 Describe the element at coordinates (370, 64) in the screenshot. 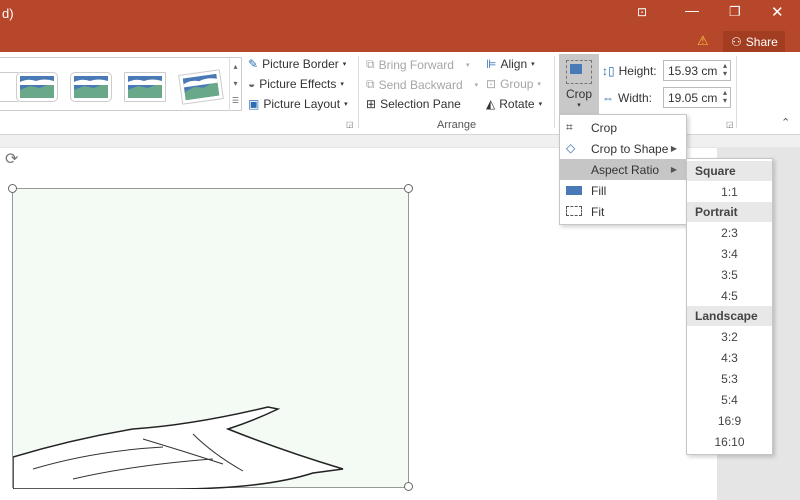

I see `bring-forward-icon: ⧉` at that location.